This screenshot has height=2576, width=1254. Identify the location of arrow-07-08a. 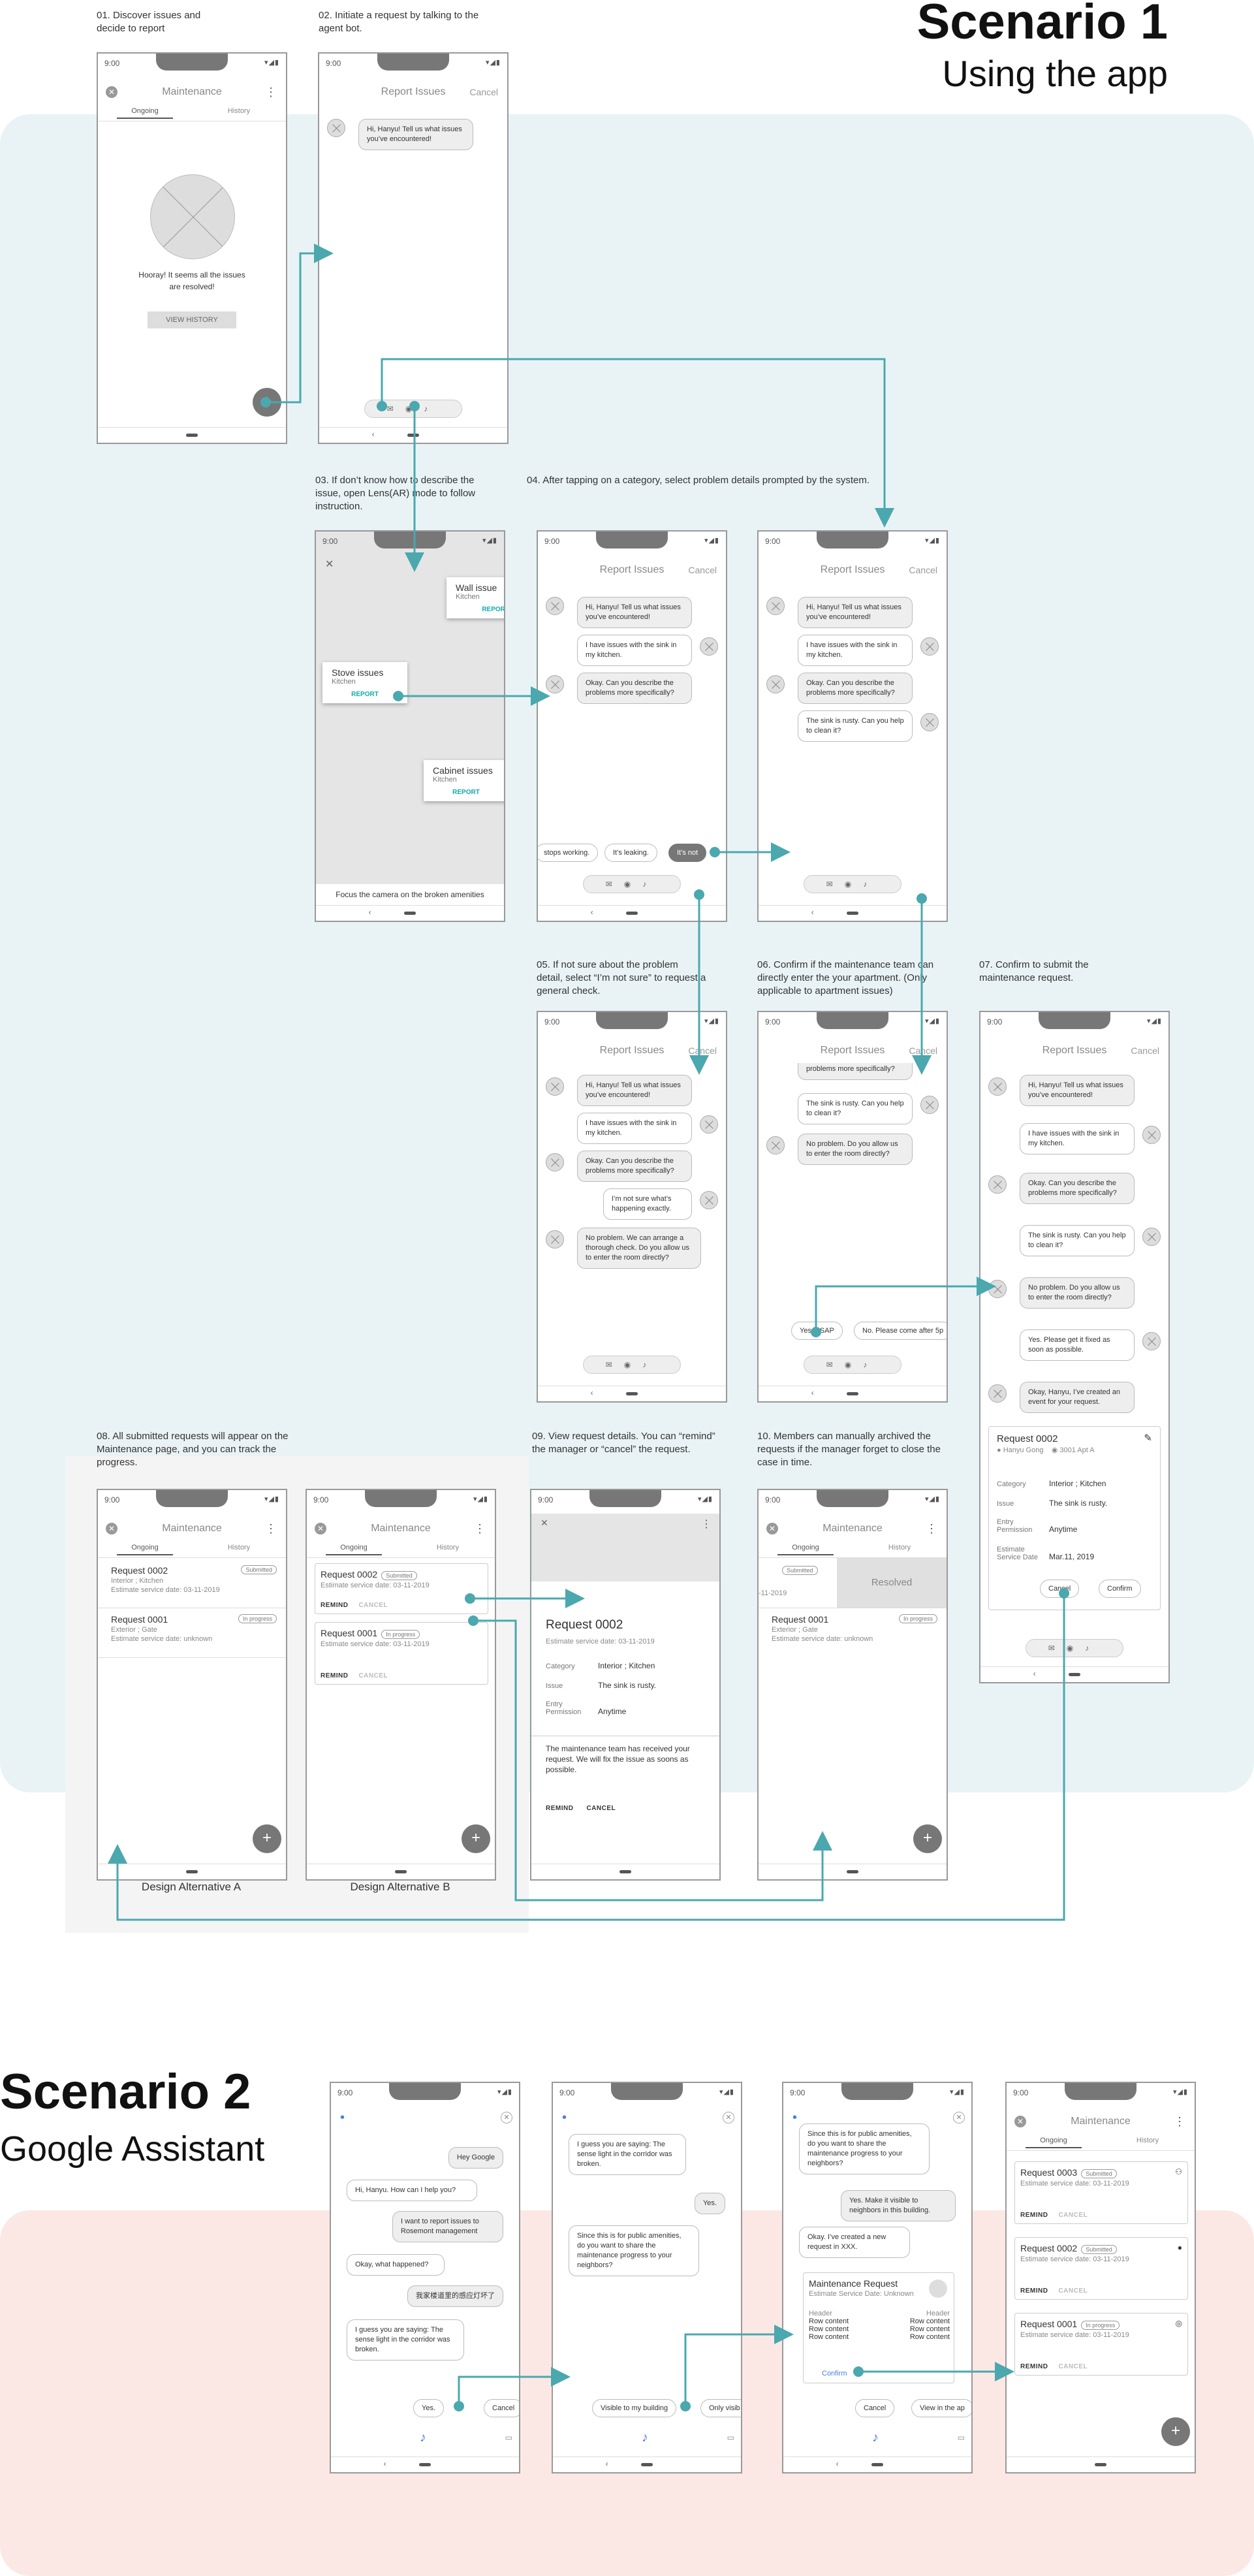
(586, 1757).